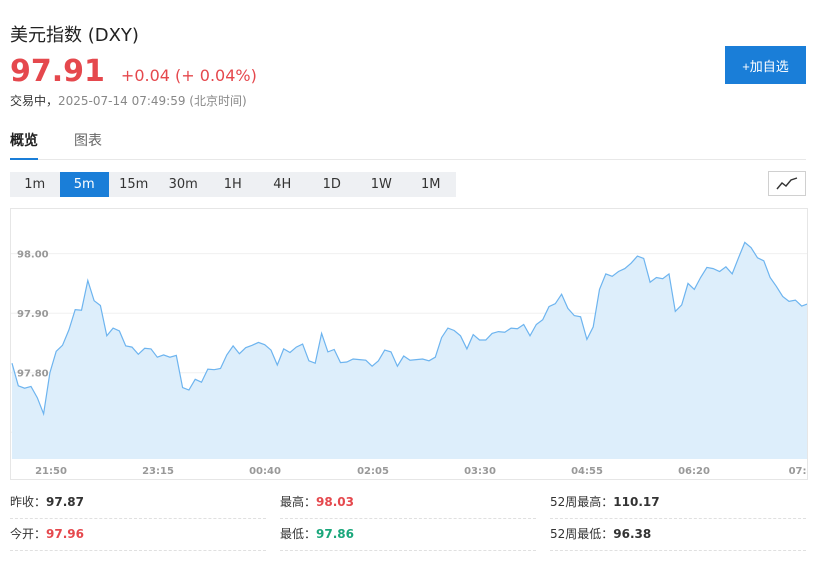 The height and width of the screenshot is (572, 826). I want to click on interval-15m: 15m, so click(134, 184).